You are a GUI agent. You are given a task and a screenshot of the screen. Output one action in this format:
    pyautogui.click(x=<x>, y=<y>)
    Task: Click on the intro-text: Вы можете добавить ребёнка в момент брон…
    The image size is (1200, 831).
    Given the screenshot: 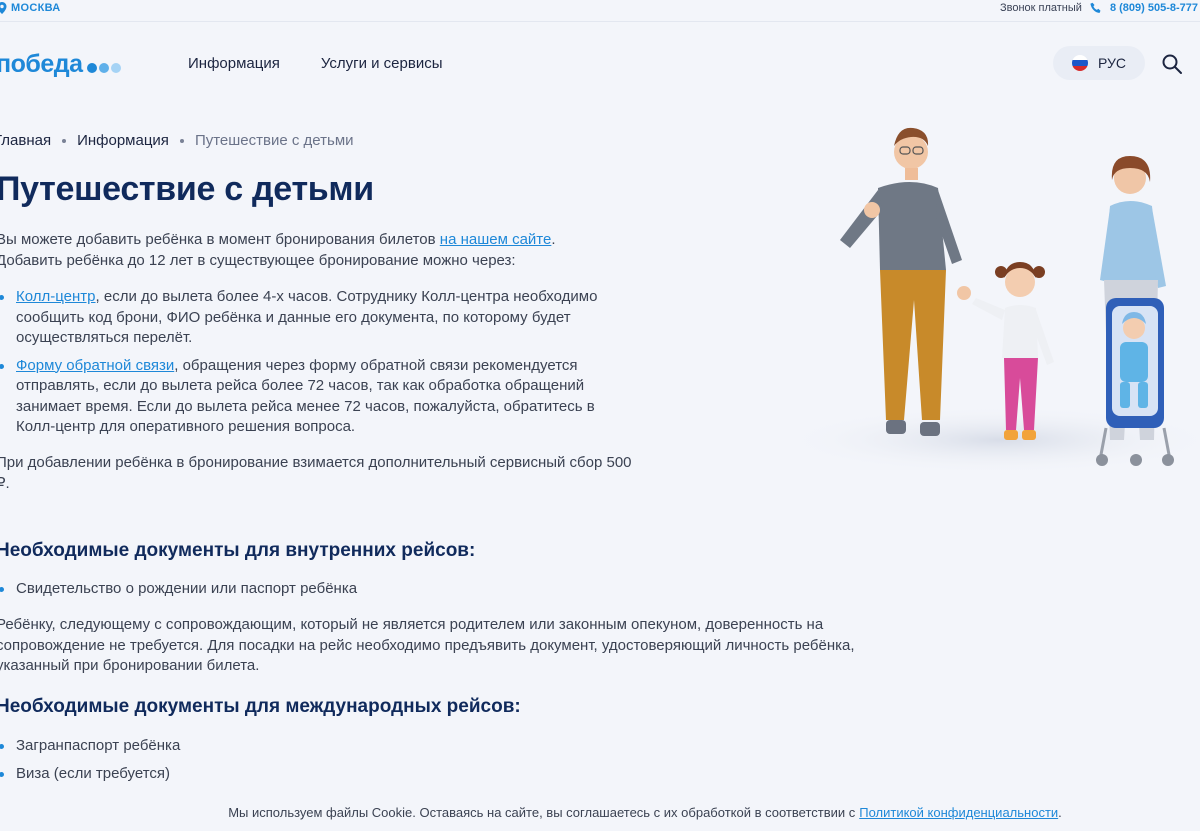 What is the action you would take?
    pyautogui.click(x=220, y=239)
    